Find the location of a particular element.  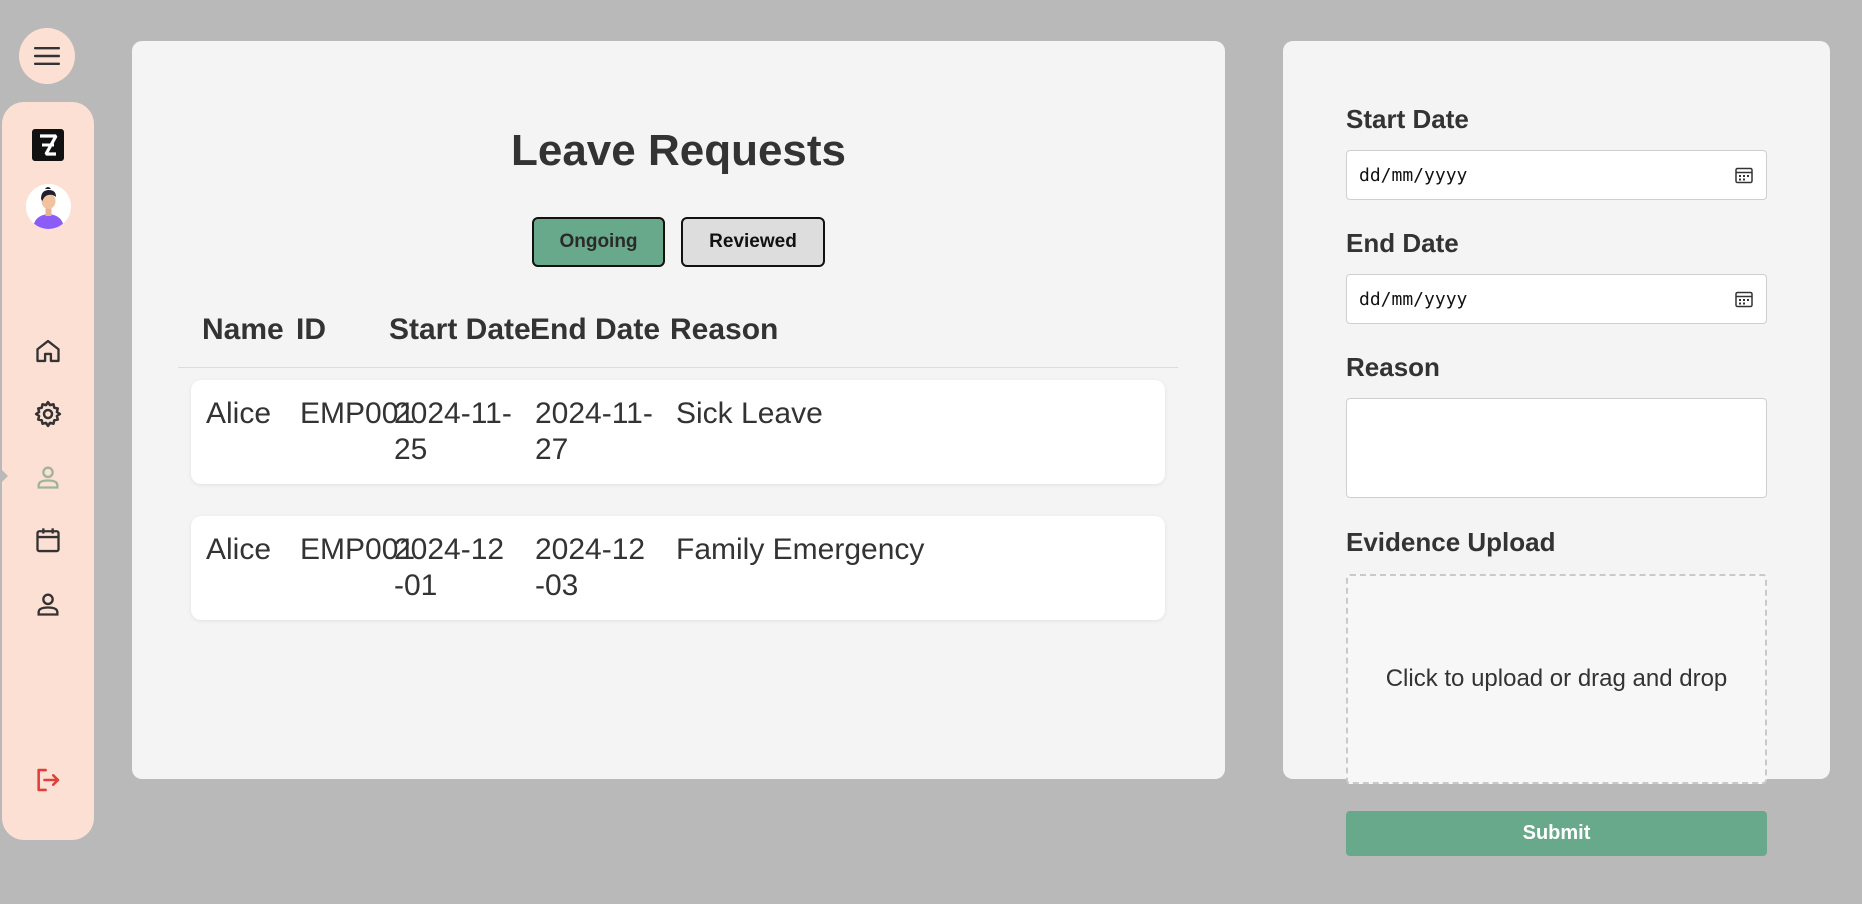

gear-icon is located at coordinates (48, 414).